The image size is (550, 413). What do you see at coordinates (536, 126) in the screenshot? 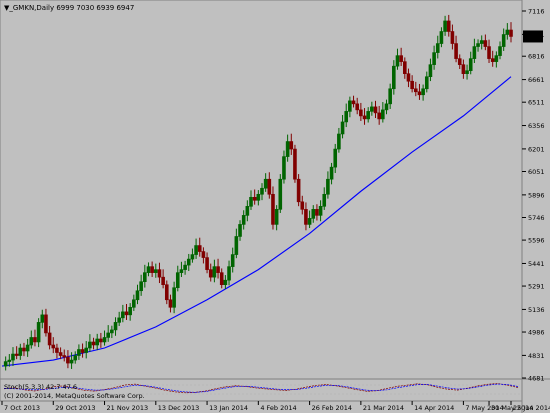
I see `price-axis-label: 6356` at bounding box center [536, 126].